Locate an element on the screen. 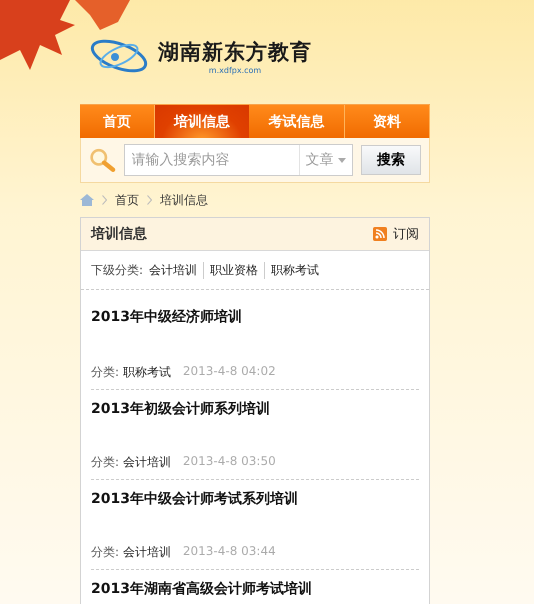  logo-name: 湖南新东方教育 is located at coordinates (235, 52).